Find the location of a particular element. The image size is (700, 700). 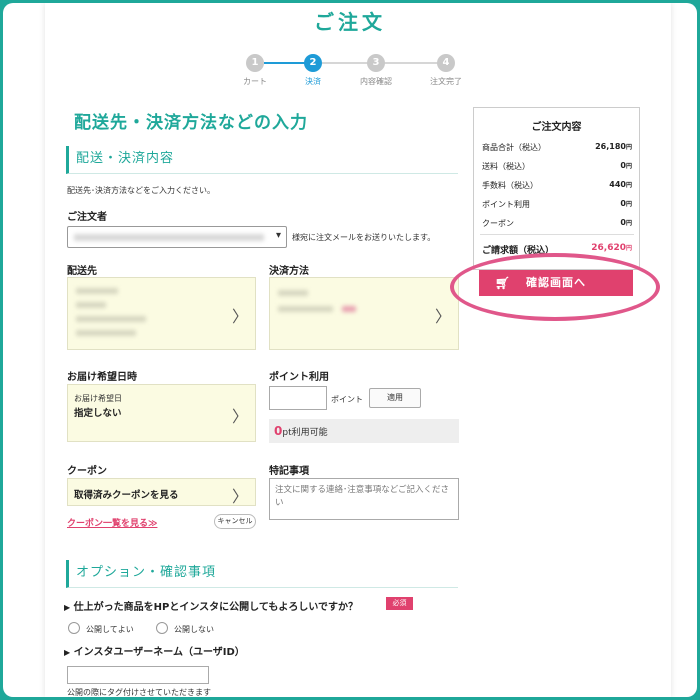

coupon-label: クーポン is located at coordinates (87, 471).